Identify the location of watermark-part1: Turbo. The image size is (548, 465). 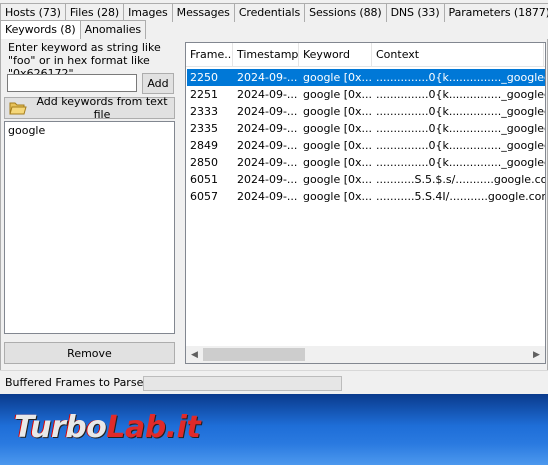
(60, 427).